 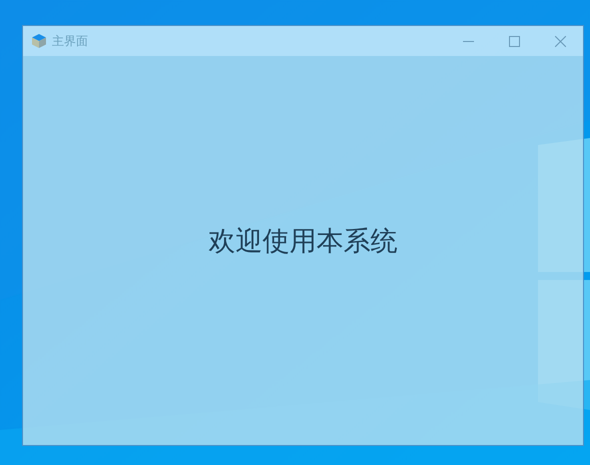 What do you see at coordinates (514, 41) in the screenshot?
I see `maximize-icon` at bounding box center [514, 41].